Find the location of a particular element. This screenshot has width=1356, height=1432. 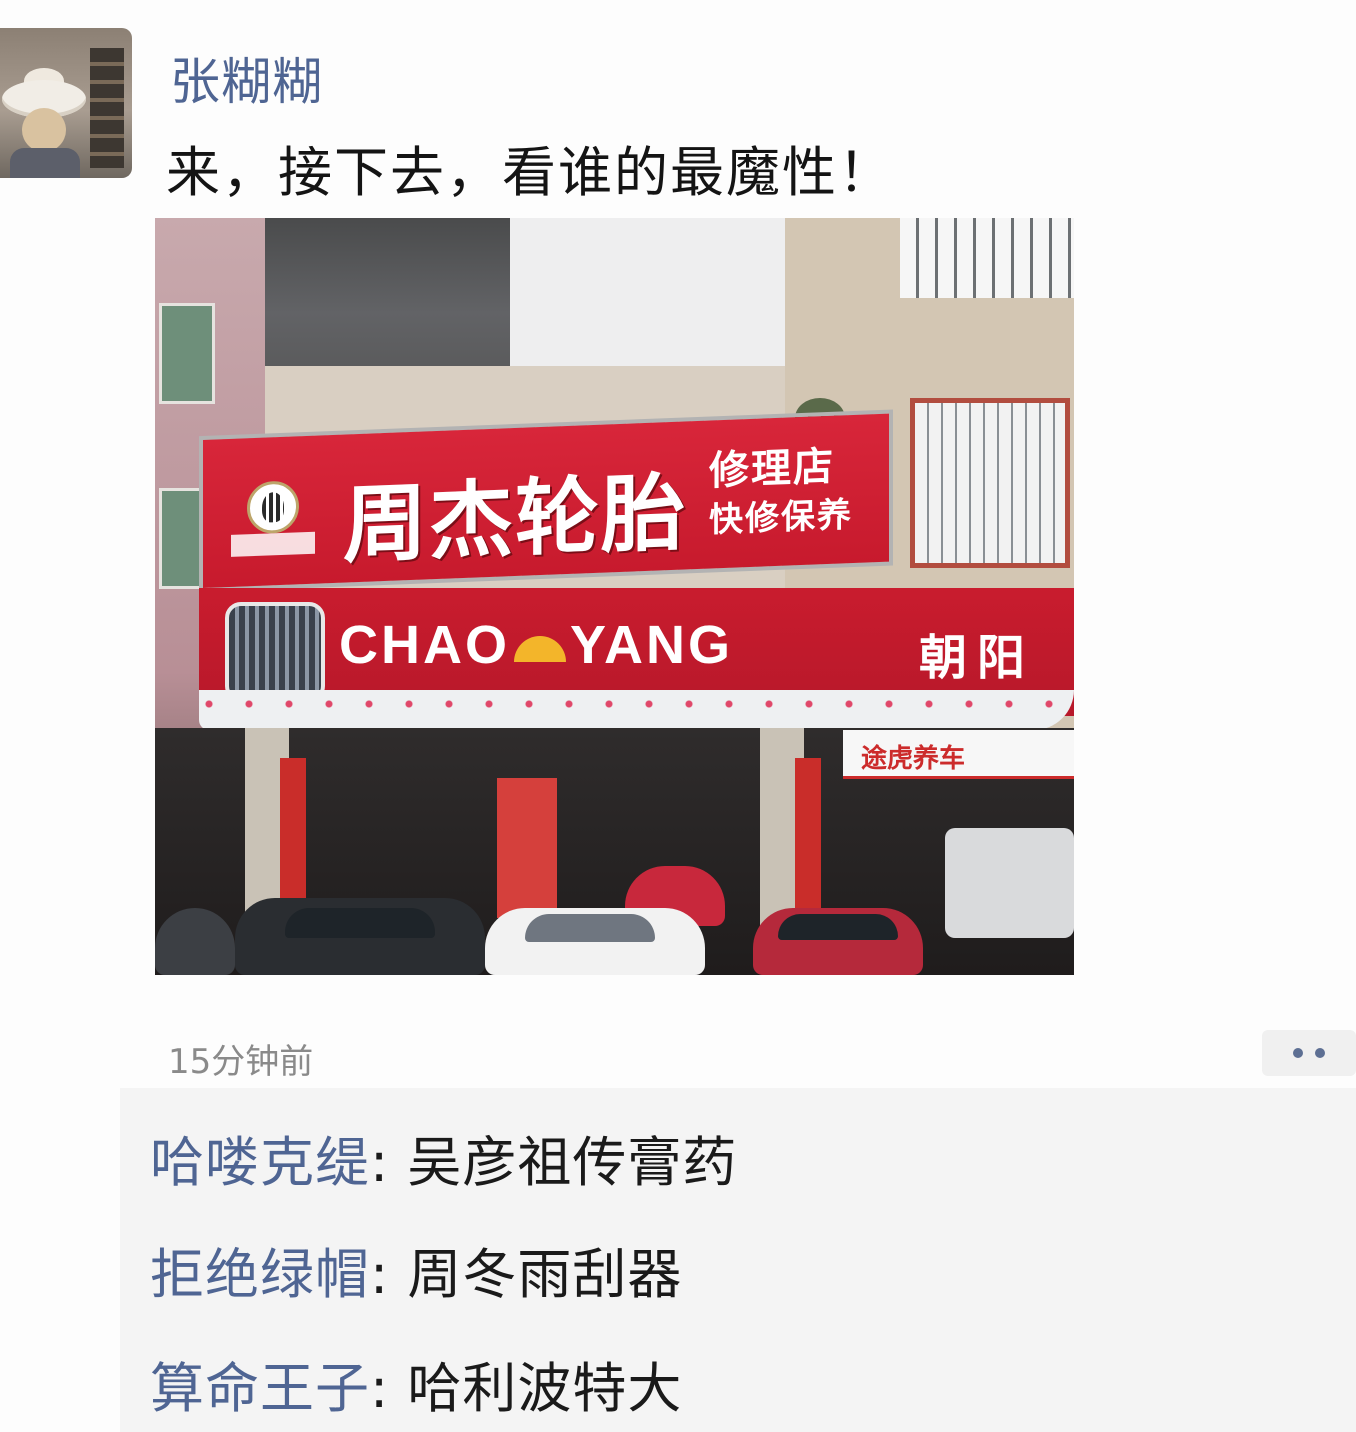

logo-text-plate is located at coordinates (273, 544).